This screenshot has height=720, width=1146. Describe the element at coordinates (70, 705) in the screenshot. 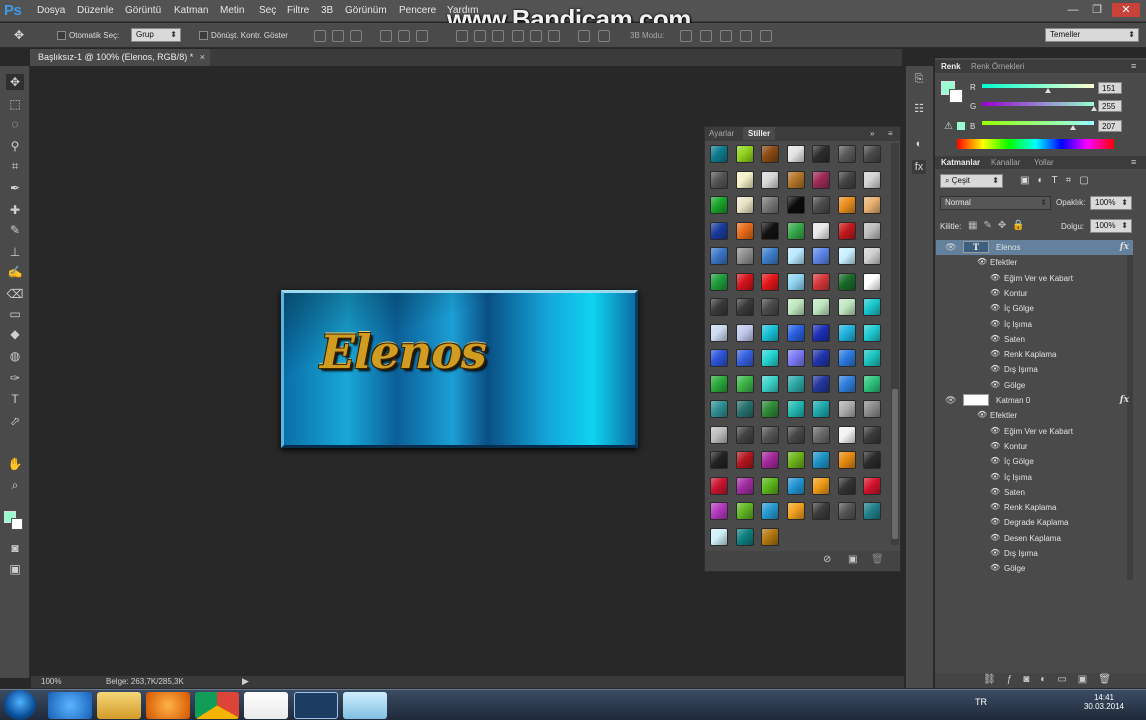

I see `internet-explorer-icon` at that location.